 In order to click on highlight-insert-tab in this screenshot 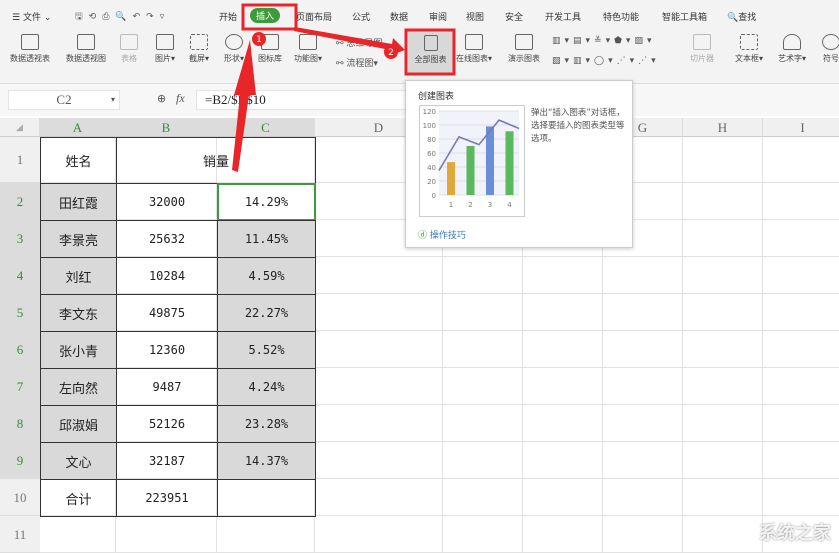, I will do `click(269, 17)`.